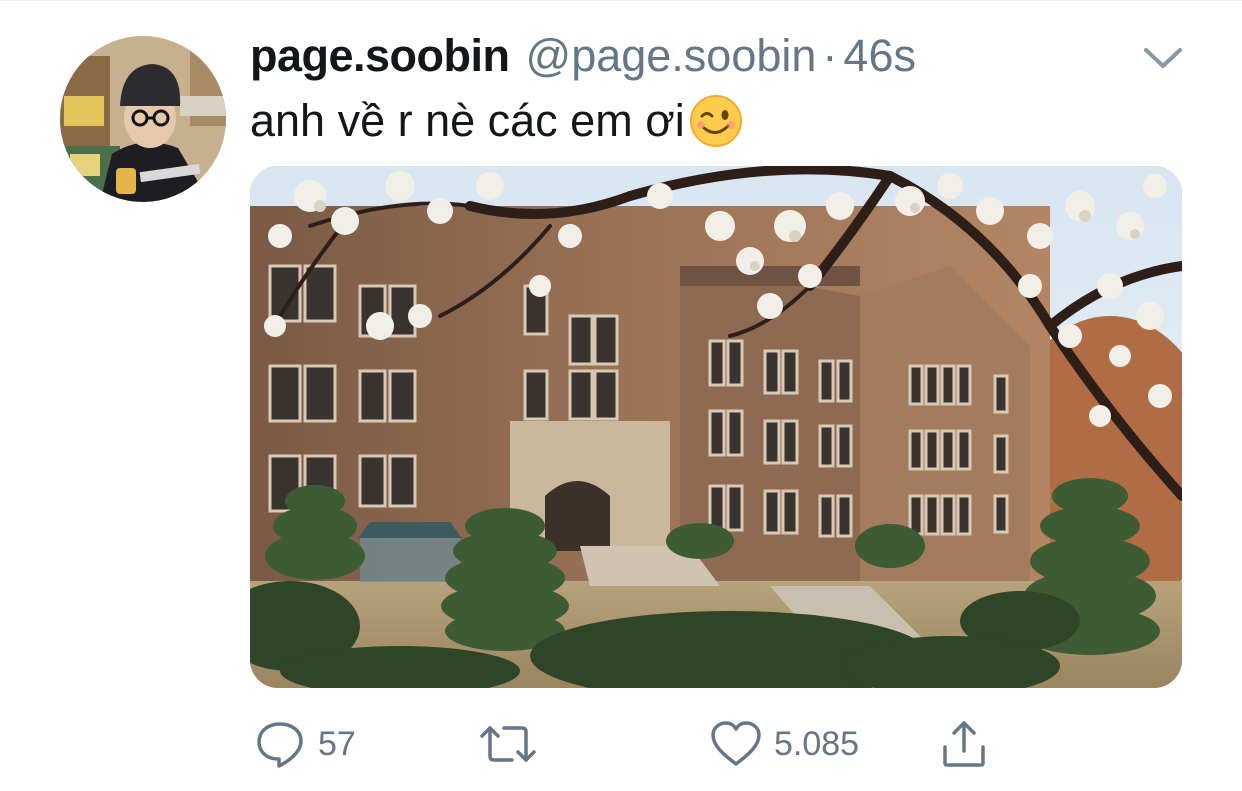  What do you see at coordinates (1163, 57) in the screenshot?
I see `chevron-down-icon` at bounding box center [1163, 57].